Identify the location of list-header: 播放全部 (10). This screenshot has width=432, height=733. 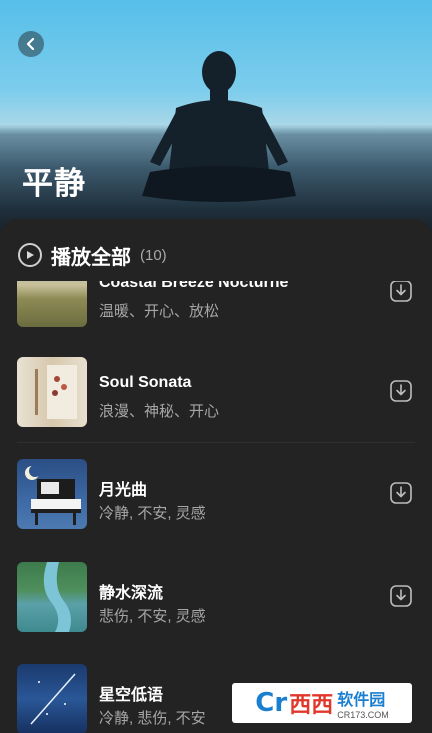
(216, 250).